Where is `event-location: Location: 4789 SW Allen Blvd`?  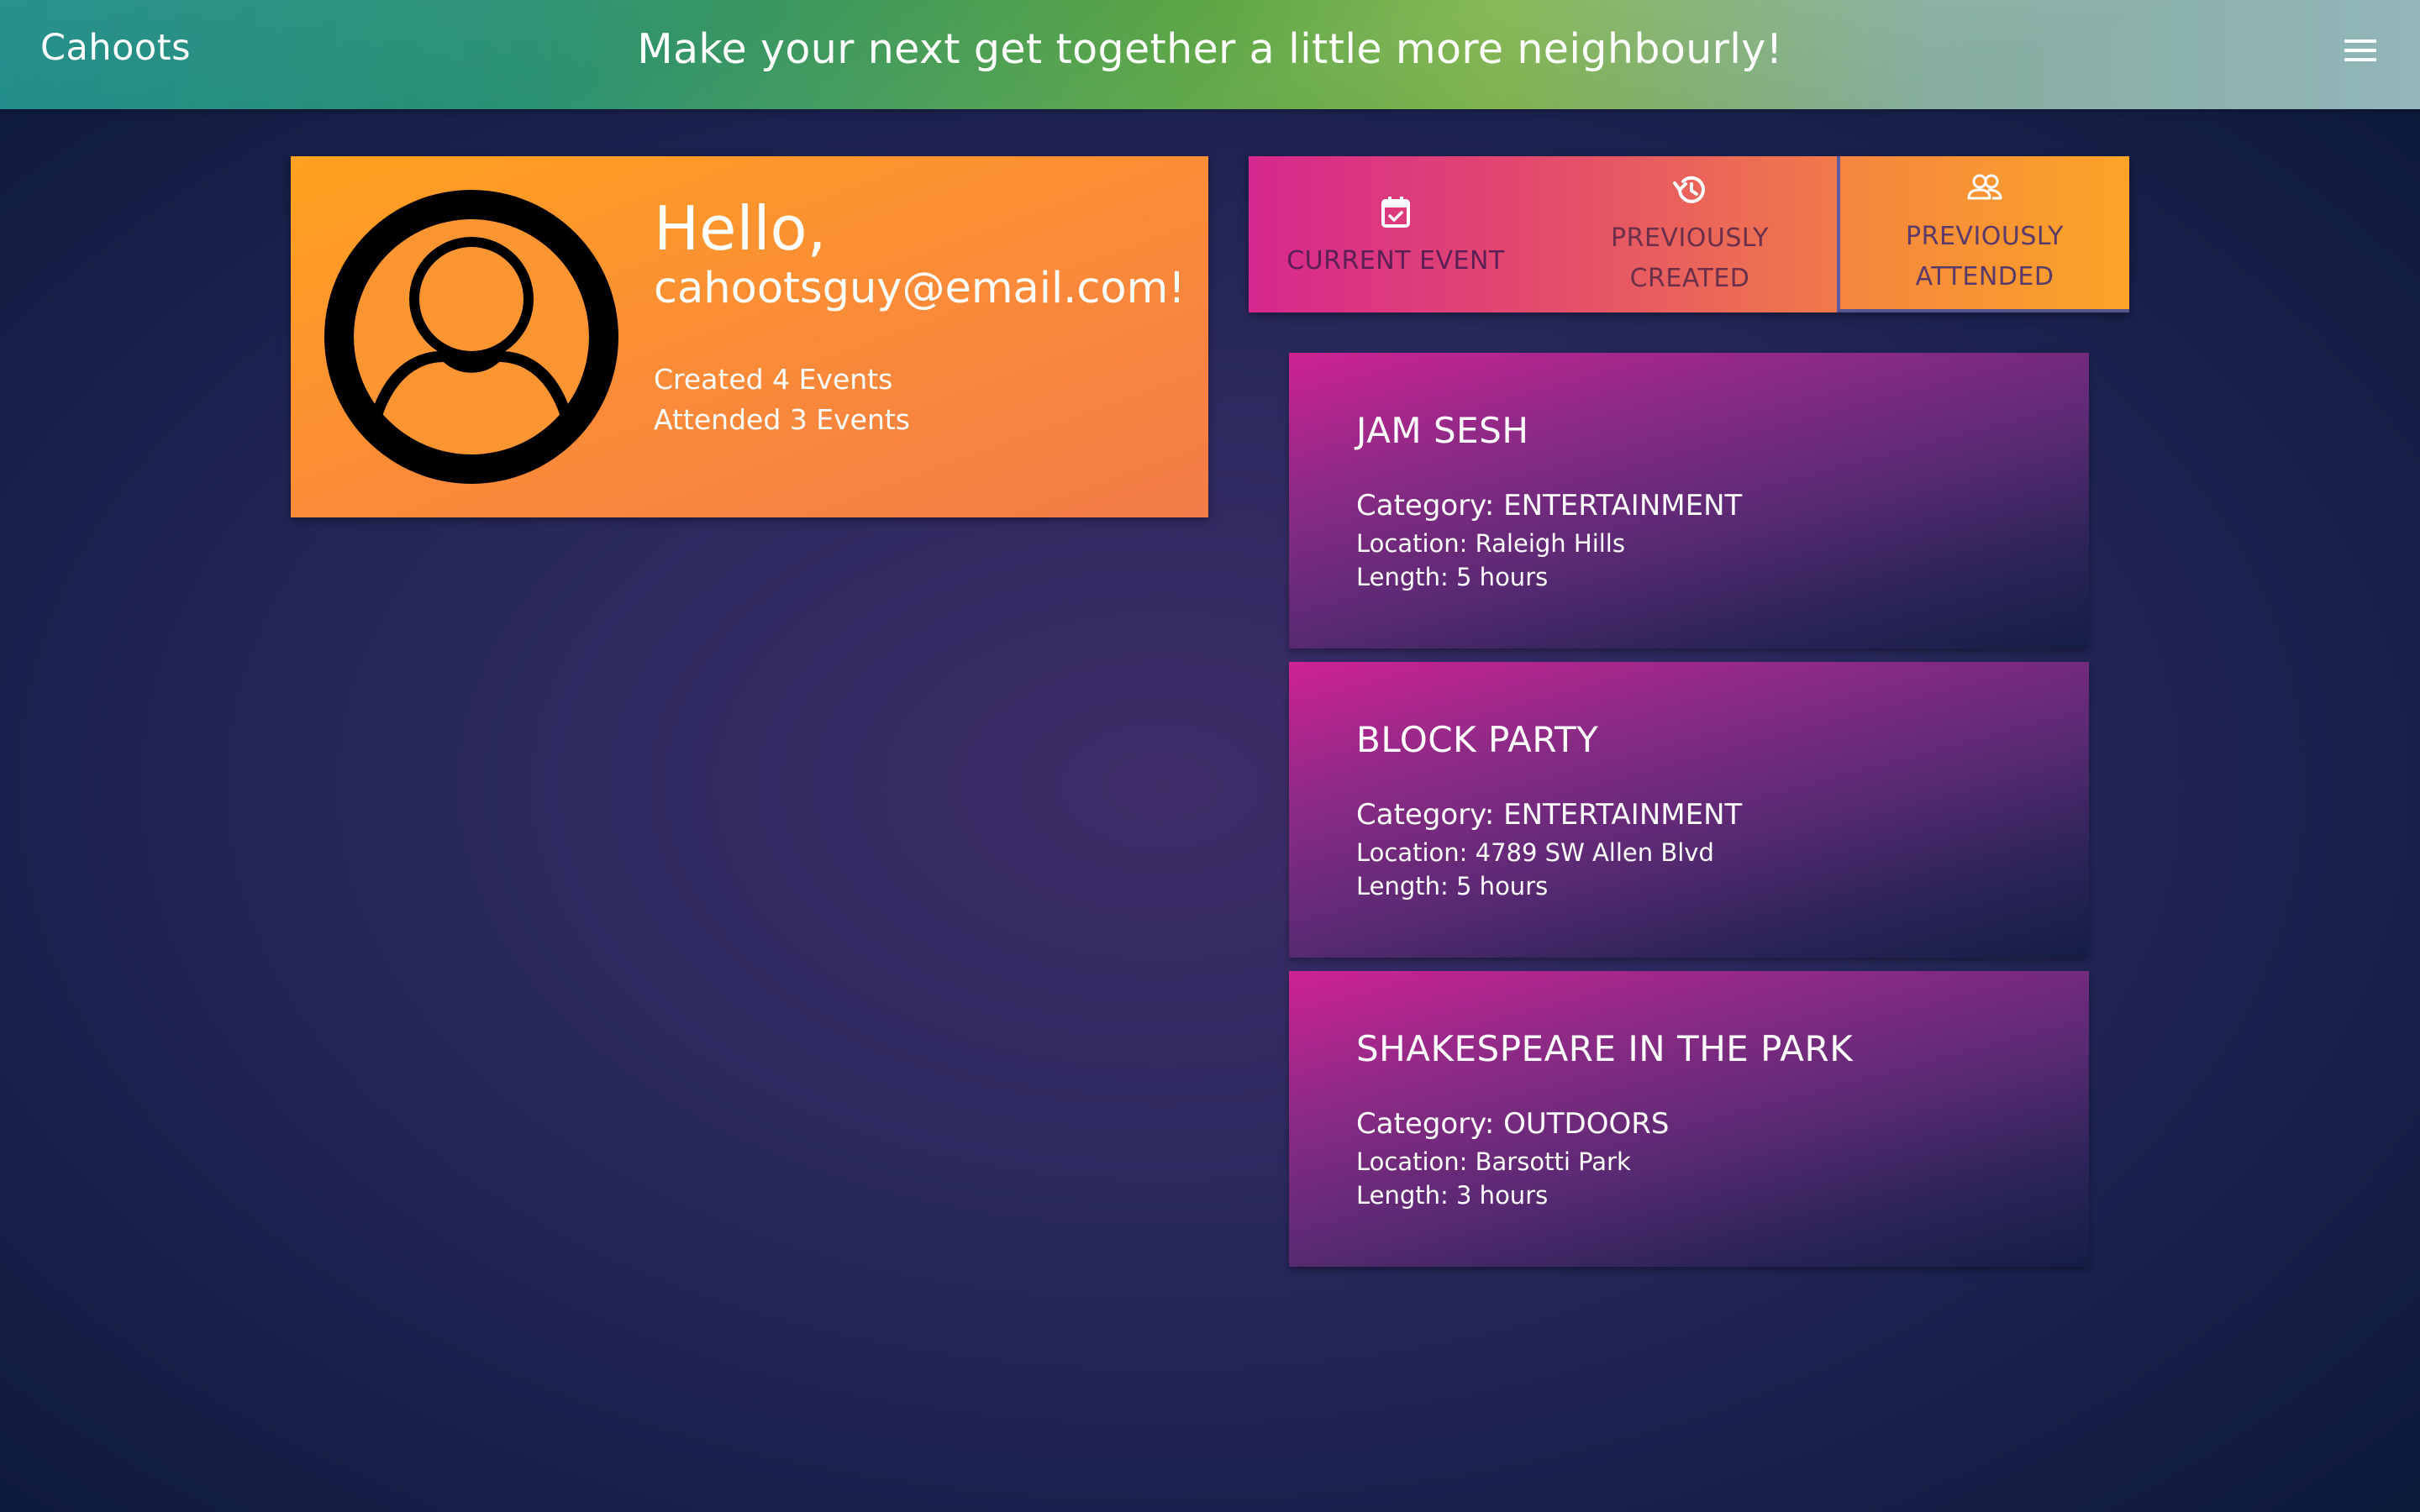 event-location: Location: 4789 SW Allen Blvd is located at coordinates (1535, 852).